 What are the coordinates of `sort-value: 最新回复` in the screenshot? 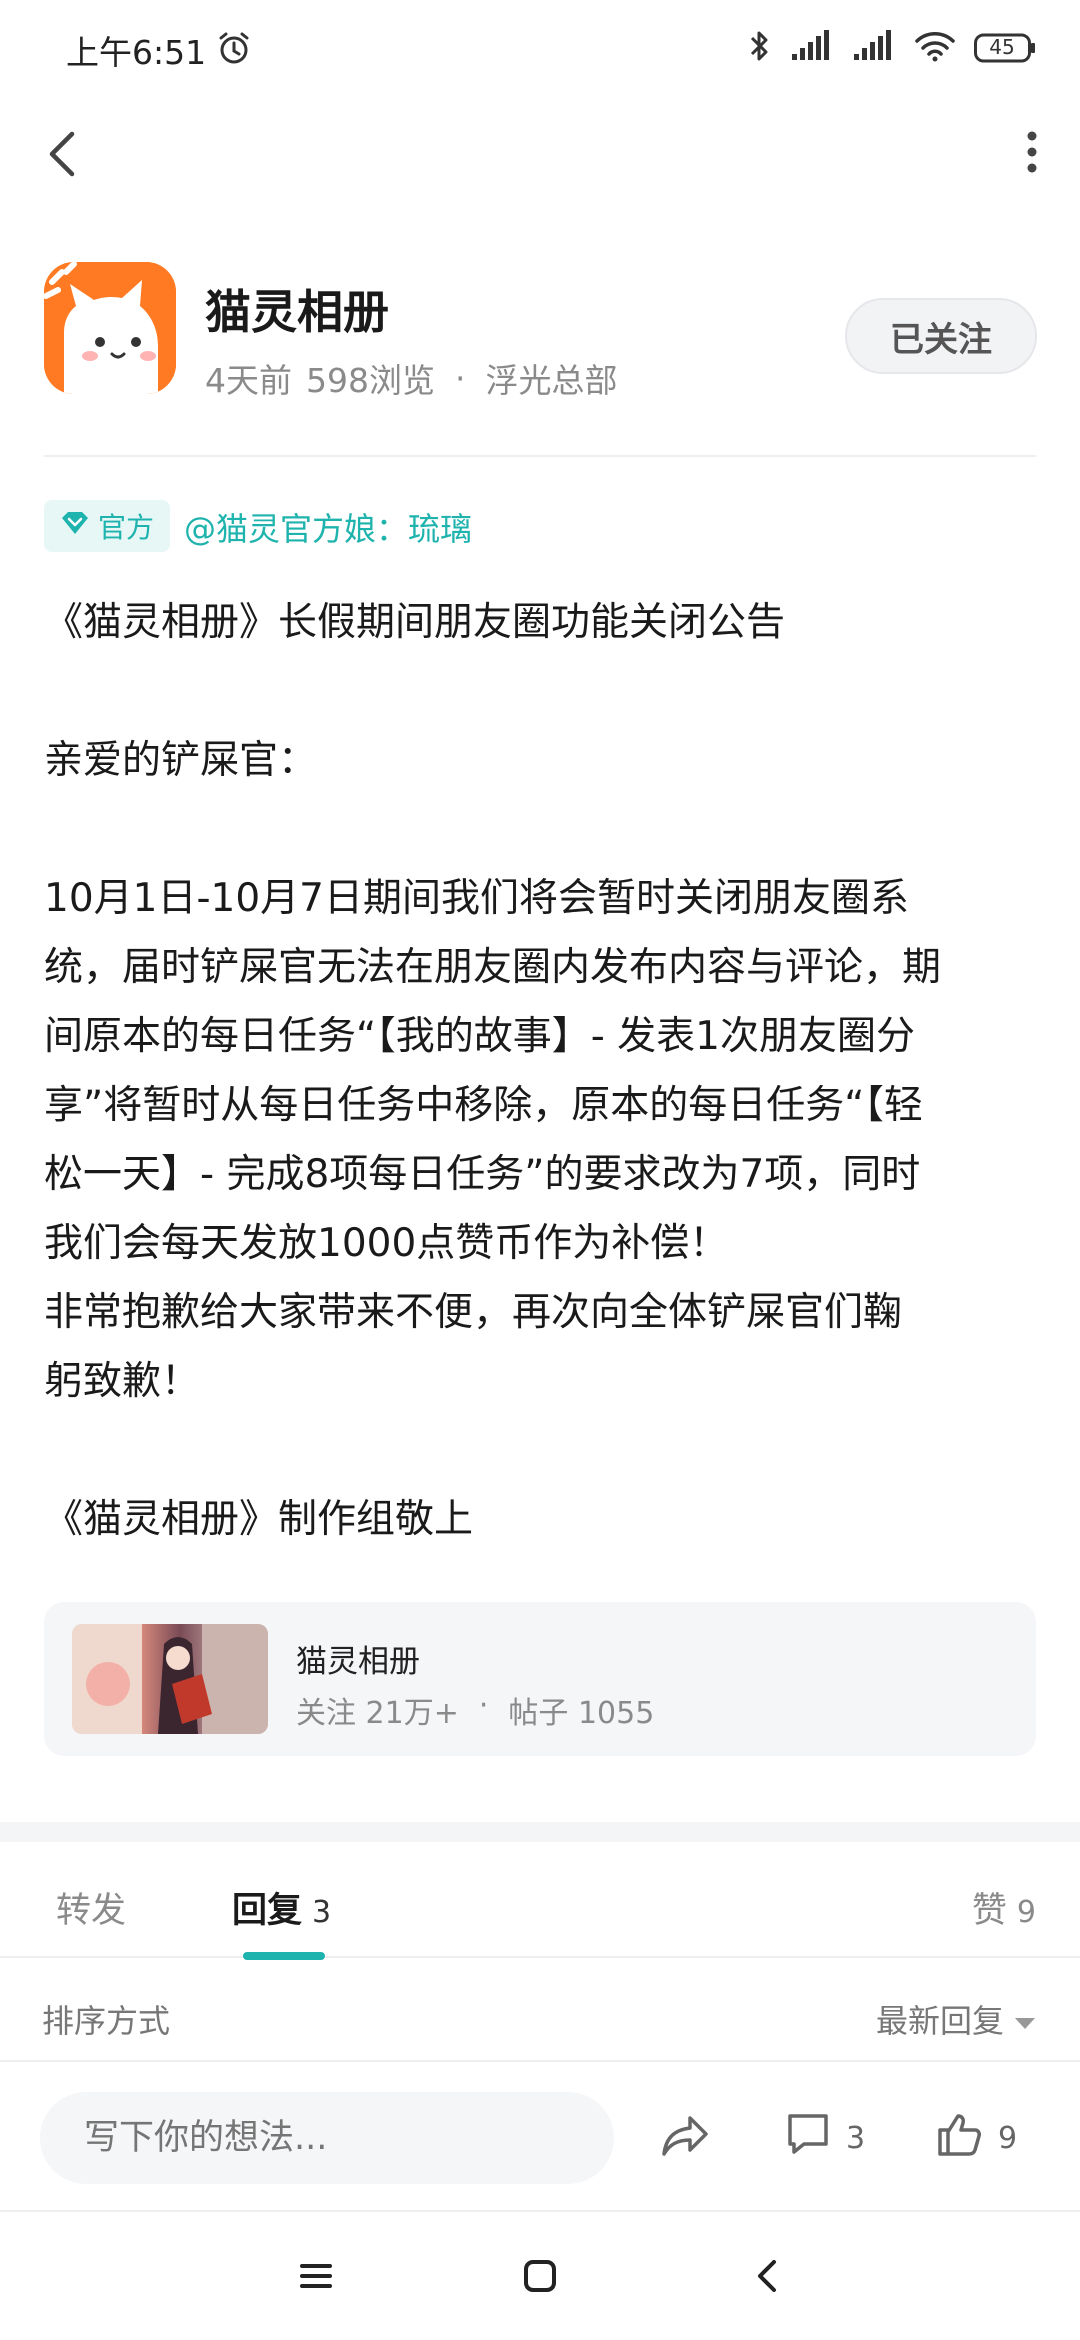 It's located at (939, 2021).